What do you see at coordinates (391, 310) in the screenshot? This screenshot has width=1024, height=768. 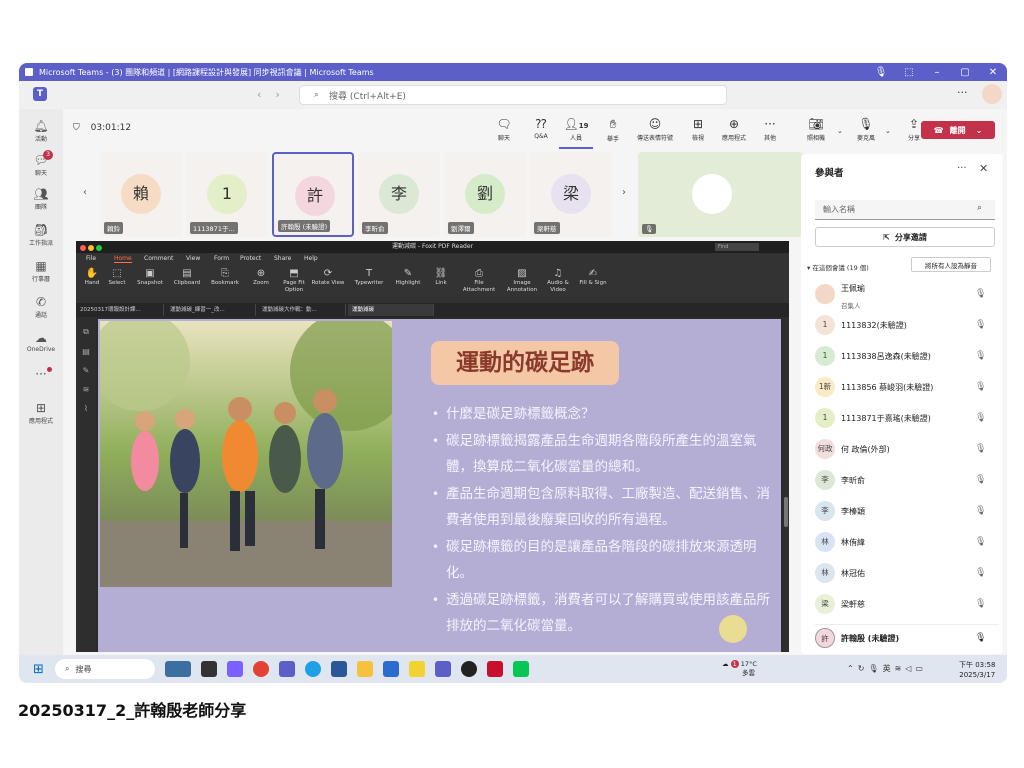 I see `pdf-tab: 運動減碳` at bounding box center [391, 310].